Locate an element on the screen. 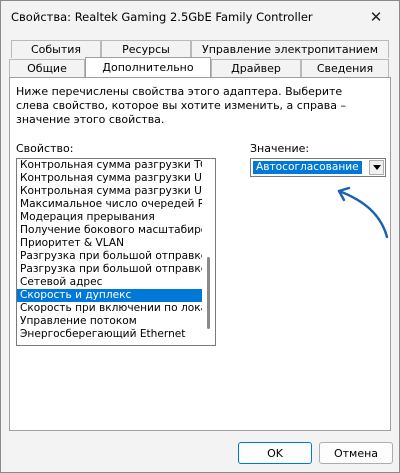 The image size is (400, 473). tab-events: События is located at coordinates (56, 49).